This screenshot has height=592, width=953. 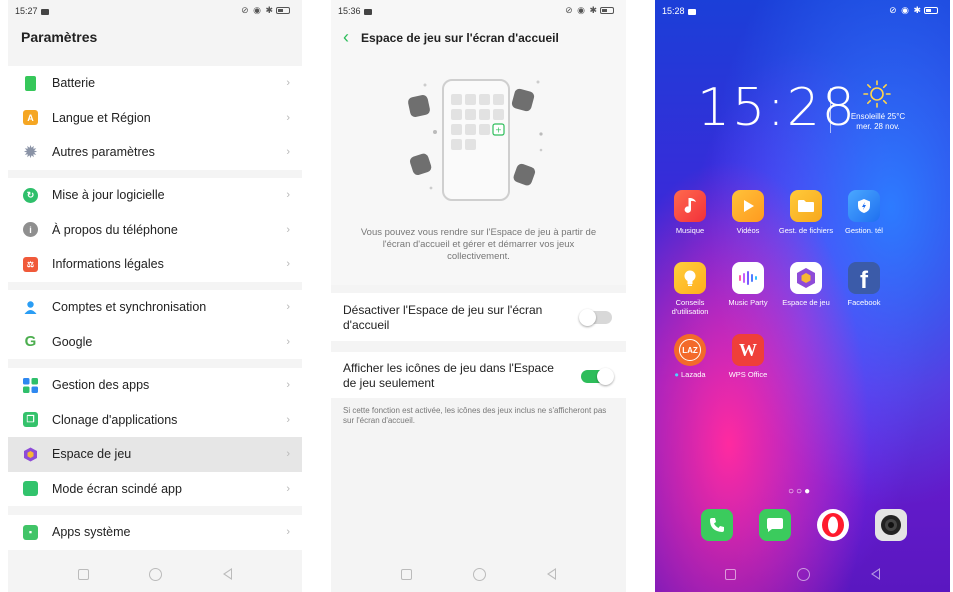 I want to click on folder-icon, so click(x=806, y=206).